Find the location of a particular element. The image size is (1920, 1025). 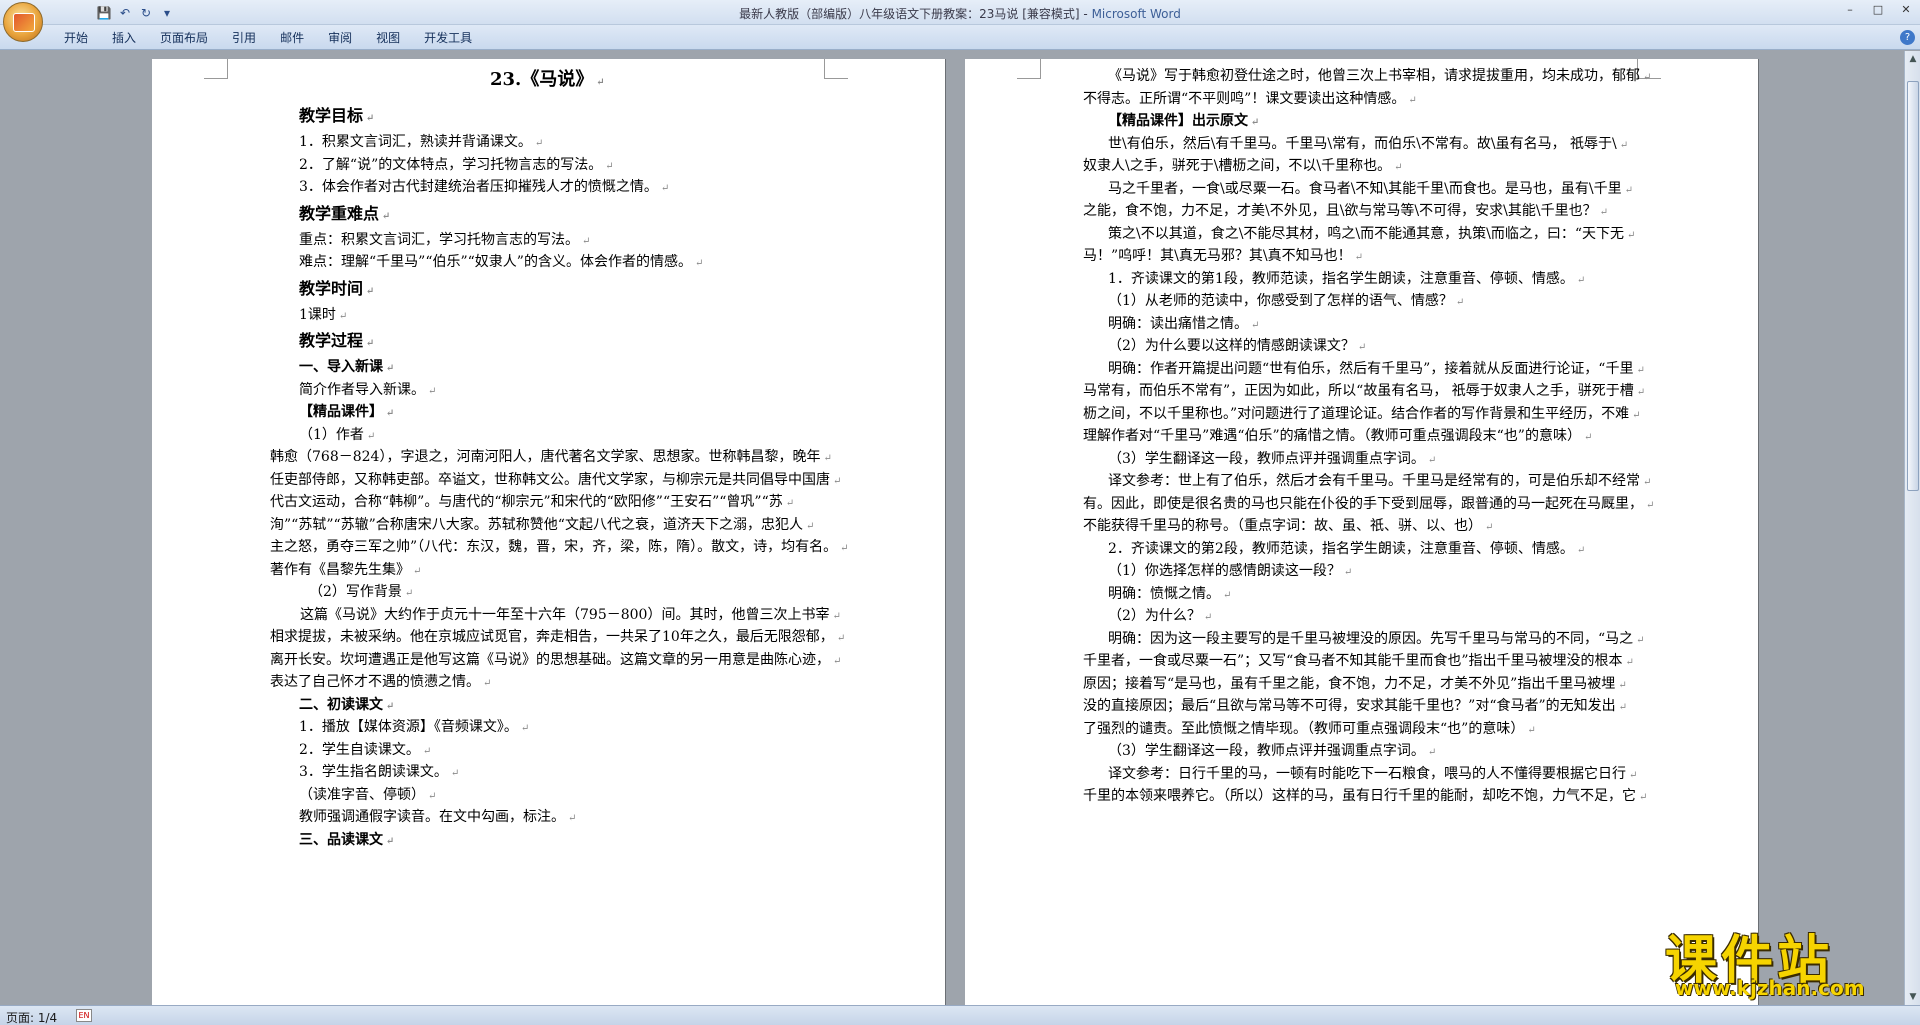

minimize-button: – is located at coordinates (1850, 9).